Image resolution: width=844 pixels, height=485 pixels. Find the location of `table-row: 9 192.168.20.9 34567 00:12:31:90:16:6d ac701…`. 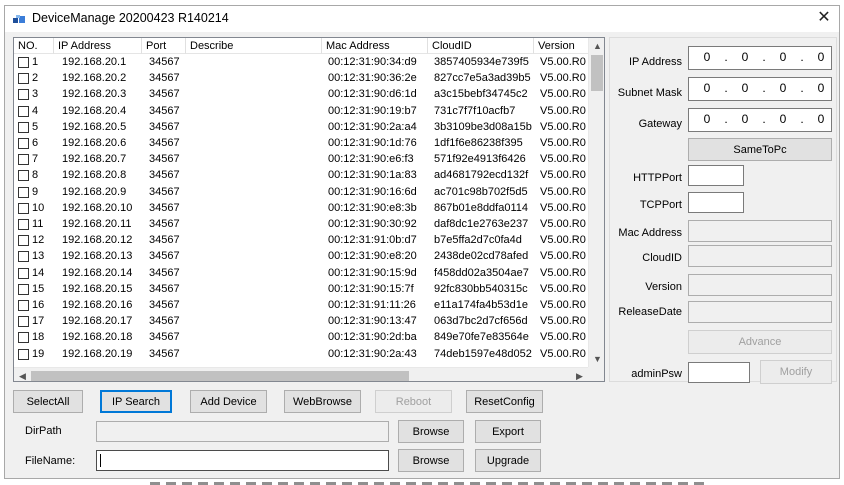

table-row: 9 192.168.20.9 34567 00:12:31:90:16:6d ac701… is located at coordinates (301, 192).